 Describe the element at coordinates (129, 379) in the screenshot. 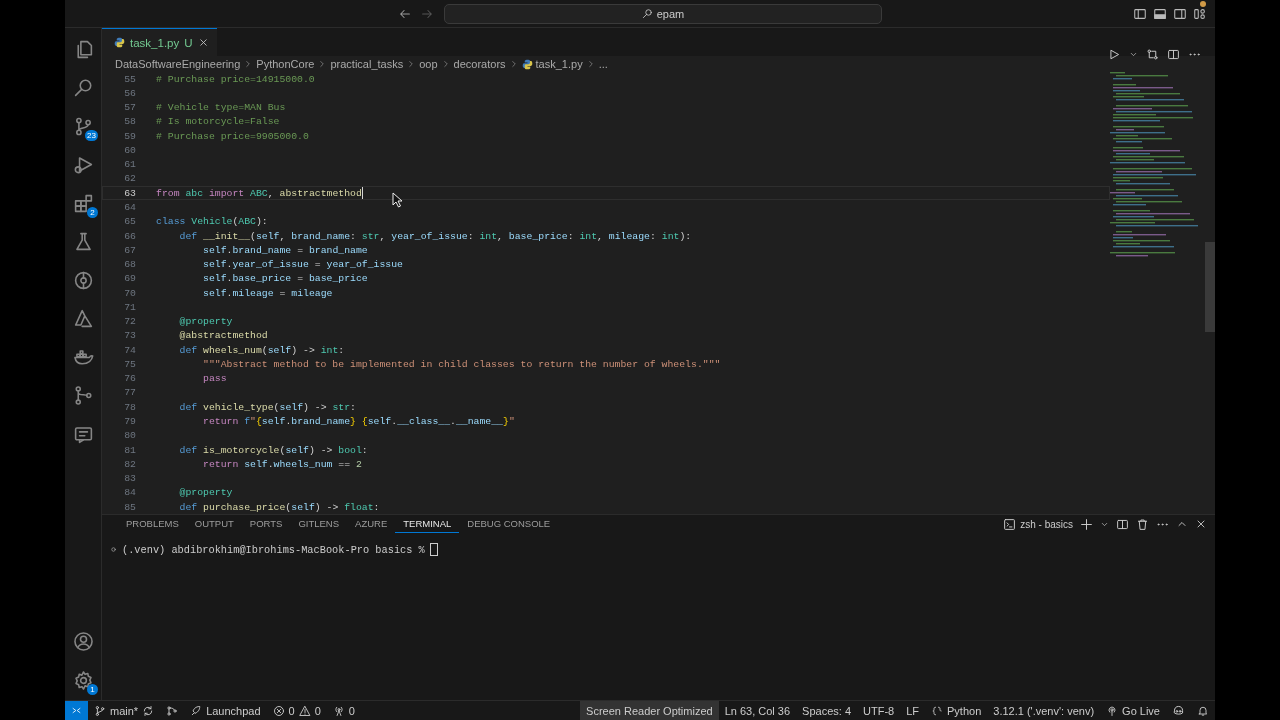

I see `line-number: 76` at that location.